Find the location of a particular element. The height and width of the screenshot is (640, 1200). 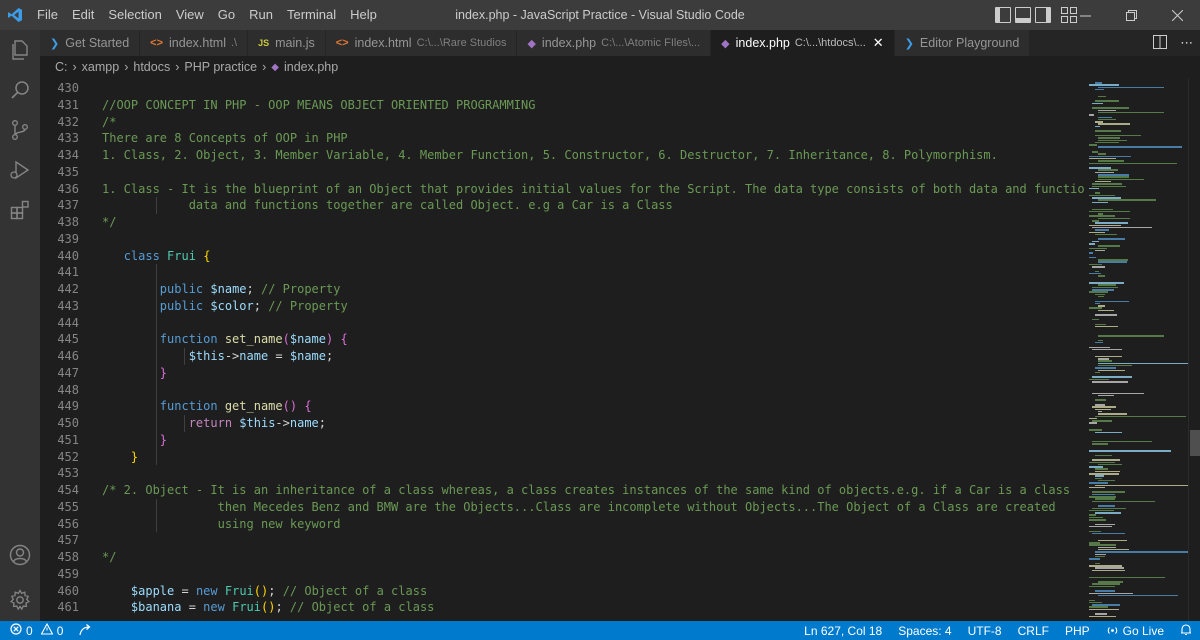

code-line: 453 is located at coordinates (562, 473).